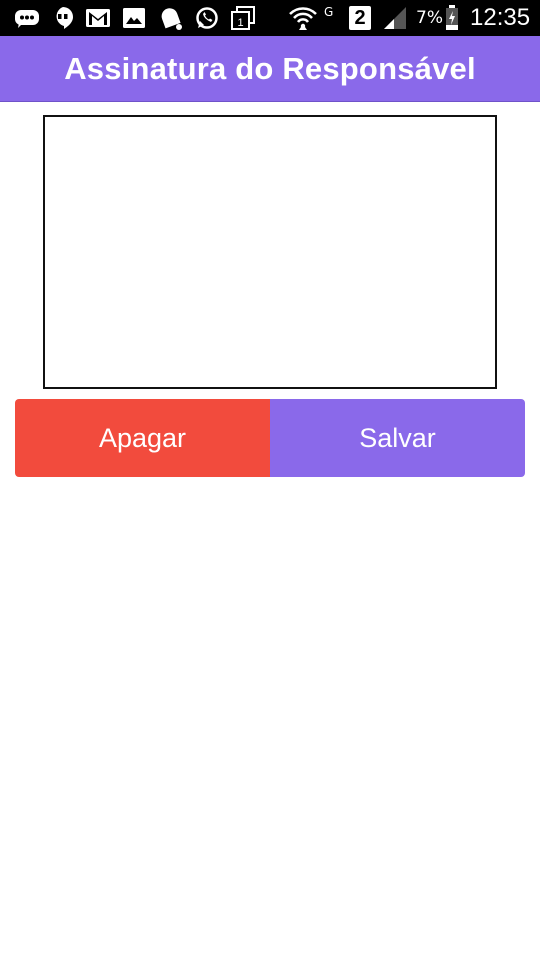 The image size is (540, 960). I want to click on sim-number: 2, so click(360, 17).